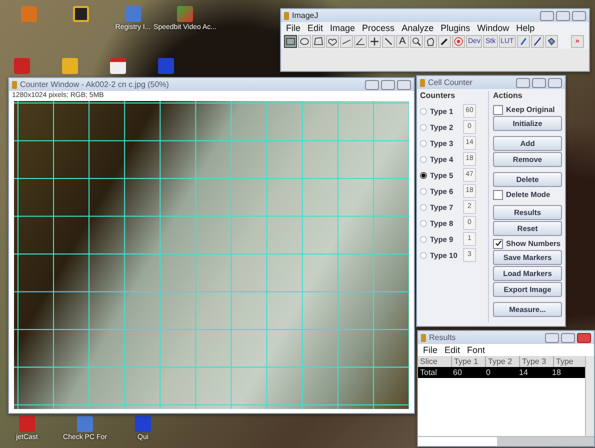 This screenshot has height=448, width=595. What do you see at coordinates (525, 28) in the screenshot?
I see `menu-item: Help` at bounding box center [525, 28].